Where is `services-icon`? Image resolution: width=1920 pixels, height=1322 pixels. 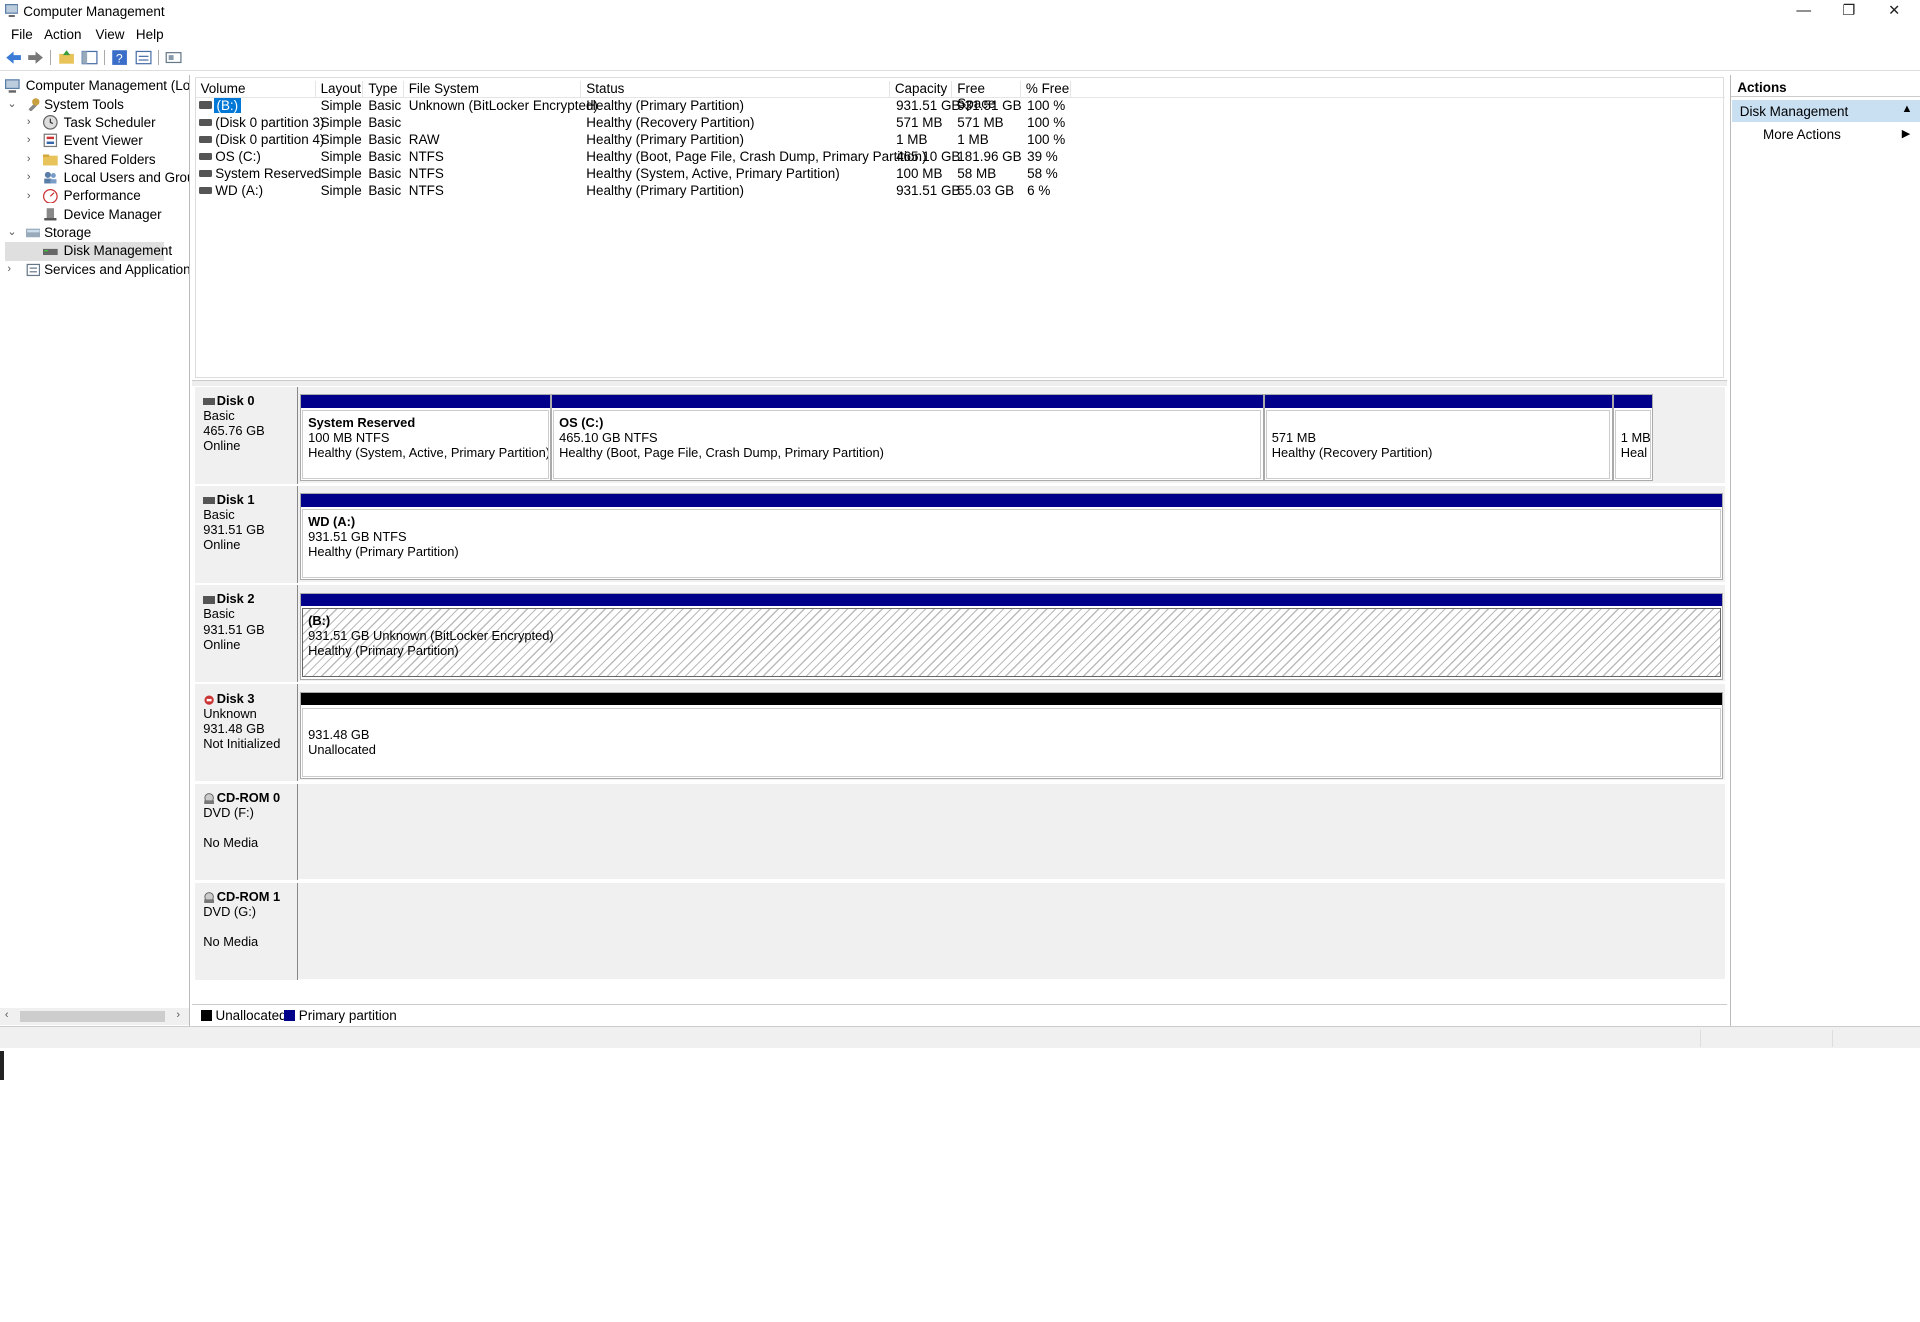 services-icon is located at coordinates (33, 270).